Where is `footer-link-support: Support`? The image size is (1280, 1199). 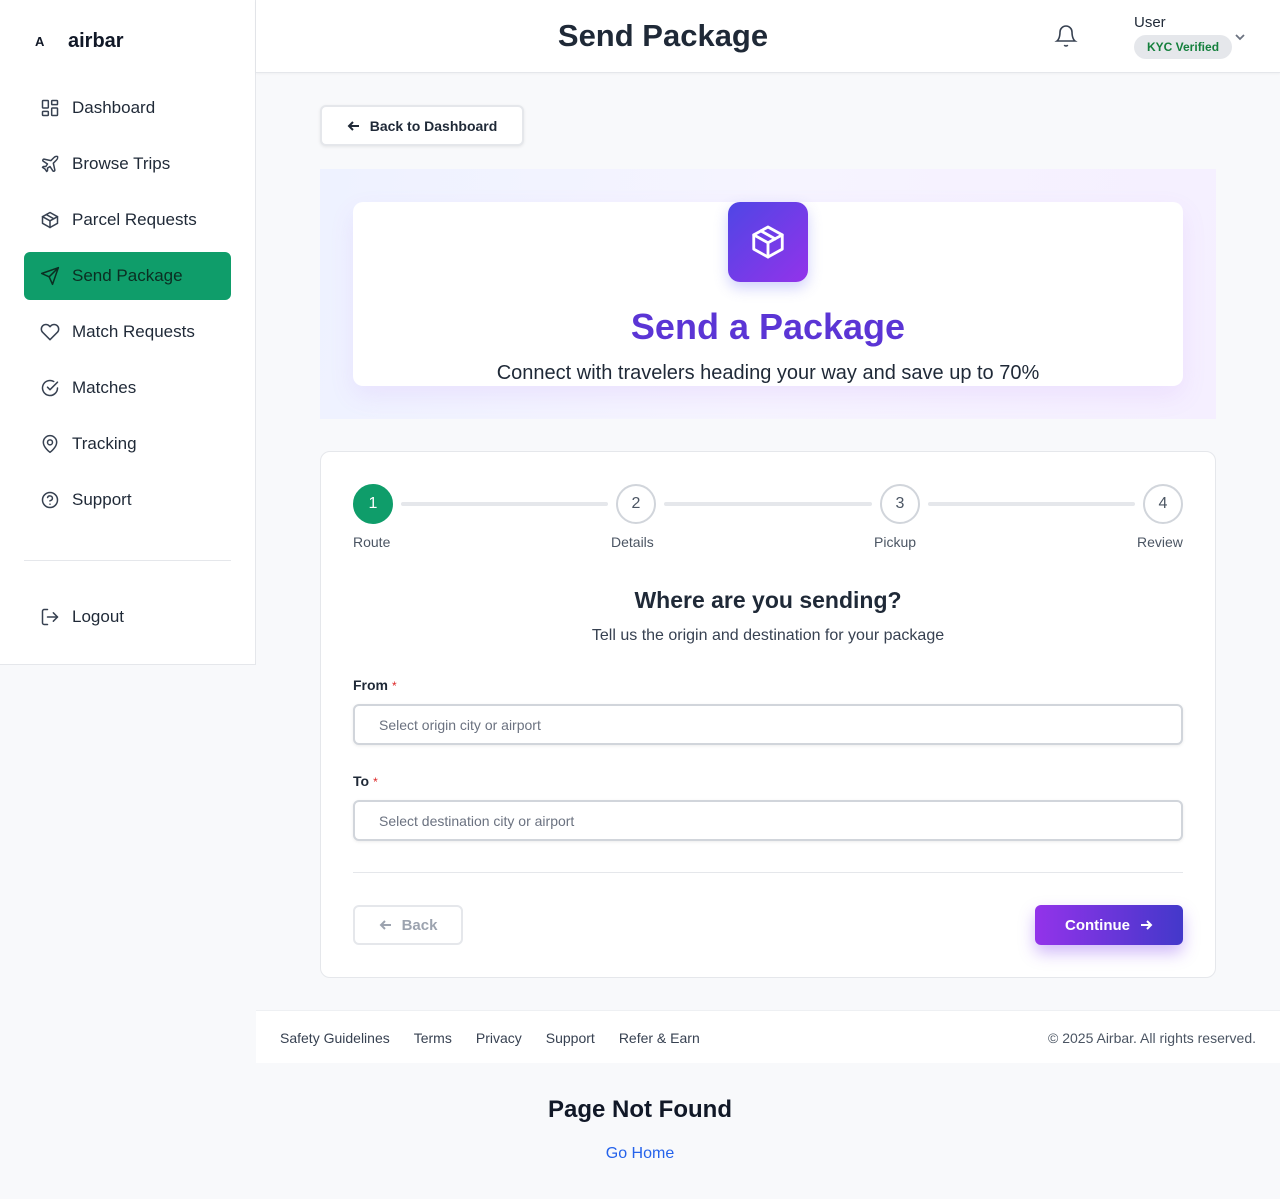
footer-link-support: Support is located at coordinates (570, 1038).